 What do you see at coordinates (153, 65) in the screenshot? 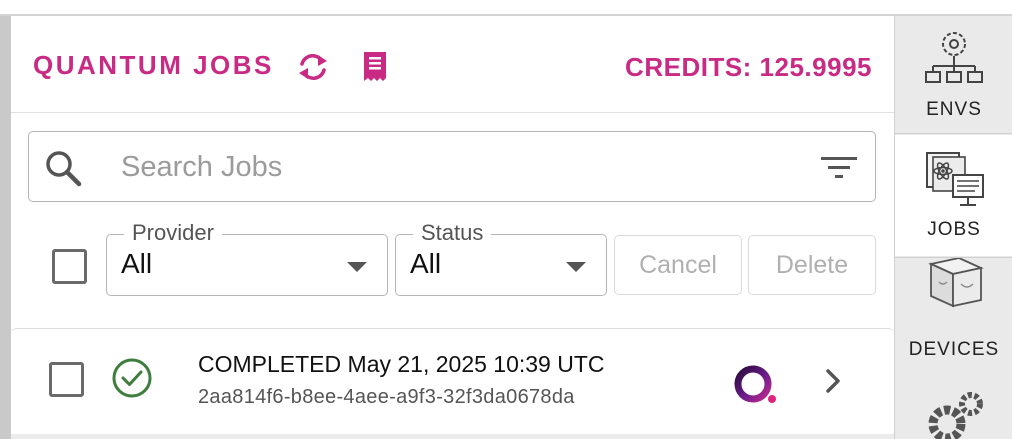
I see `page-title: QUANTUM JOBS` at bounding box center [153, 65].